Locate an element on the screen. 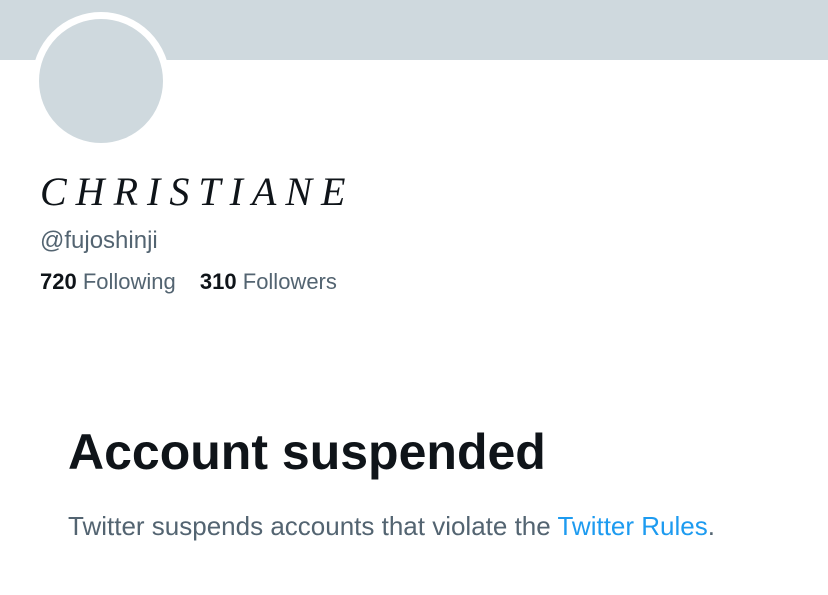  following-link: 720 Following is located at coordinates (108, 282).